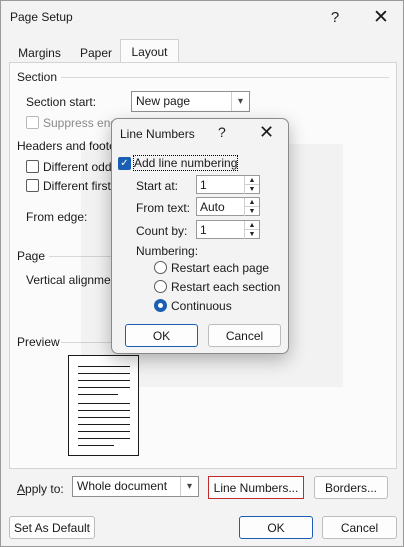  I want to click on apply-to-value: Whole document, so click(122, 486).